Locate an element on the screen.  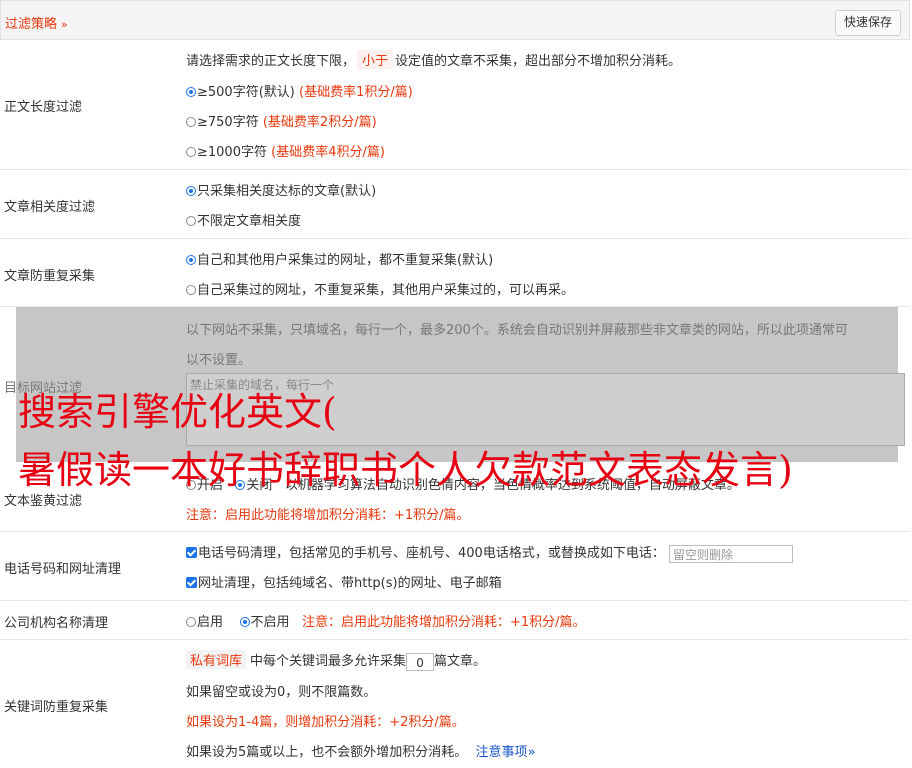
dedup-option-2: 自己采集过的网址，不重复采集，其他用户采集过的，可以再采。 is located at coordinates (380, 288).